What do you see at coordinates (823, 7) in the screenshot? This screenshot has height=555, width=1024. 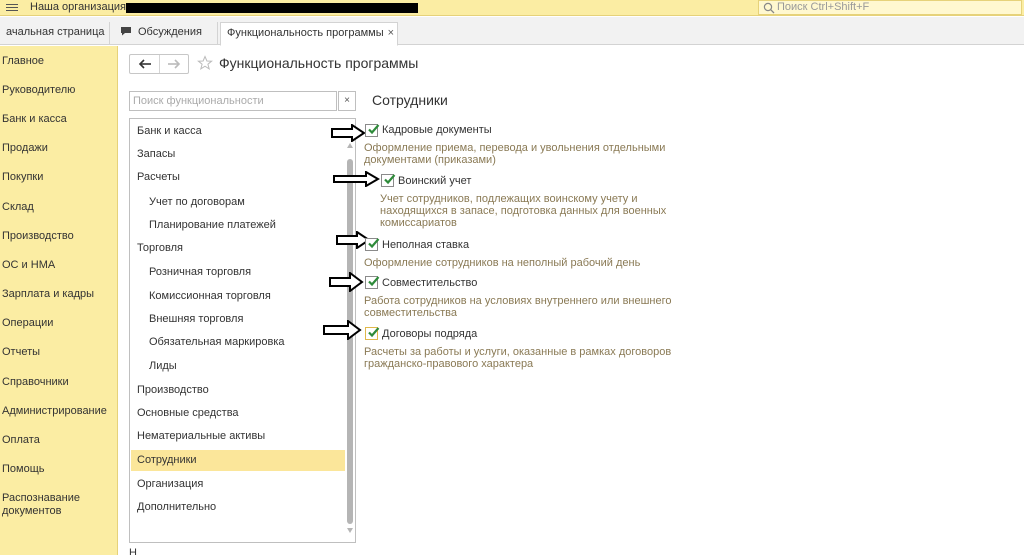 I see `global-search-placeholder: Поиск Ctrl+Shift+F` at bounding box center [823, 7].